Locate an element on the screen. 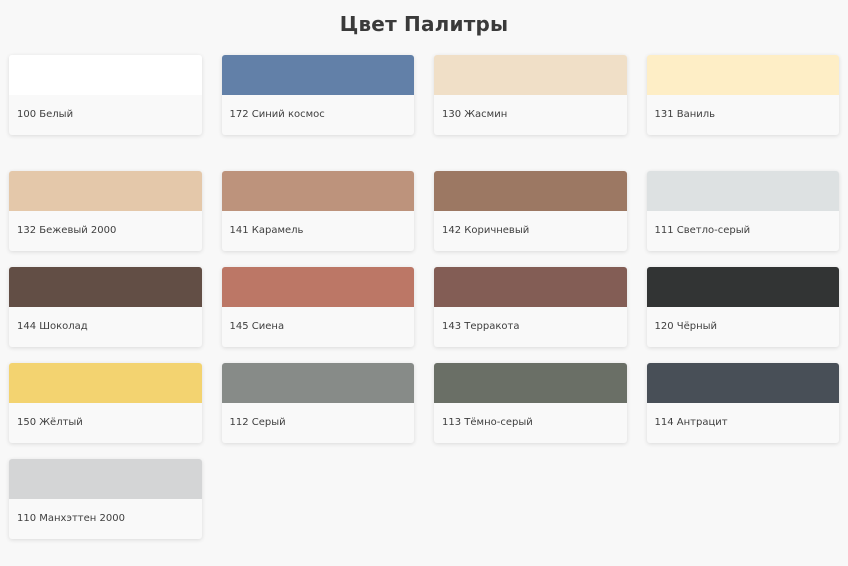 The width and height of the screenshot is (848, 566). color-label: 144 Шоколад is located at coordinates (52, 326).